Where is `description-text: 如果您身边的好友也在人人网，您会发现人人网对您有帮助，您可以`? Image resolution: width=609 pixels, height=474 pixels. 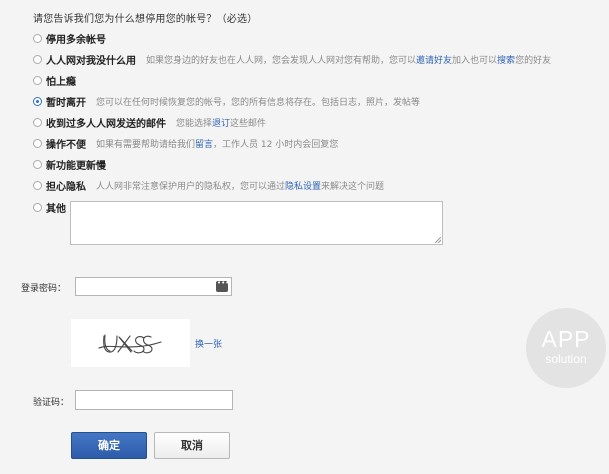 description-text: 如果您身边的好友也在人人网，您会发现人人网对您有帮助，您可以 is located at coordinates (281, 60).